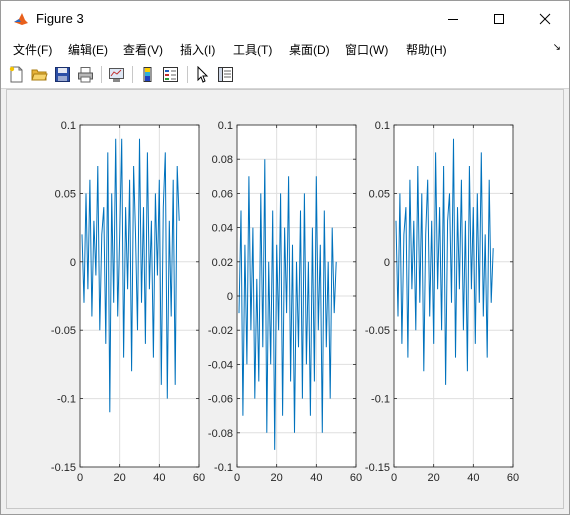  Describe the element at coordinates (39, 74) in the screenshot. I see `open-file-icon` at that location.